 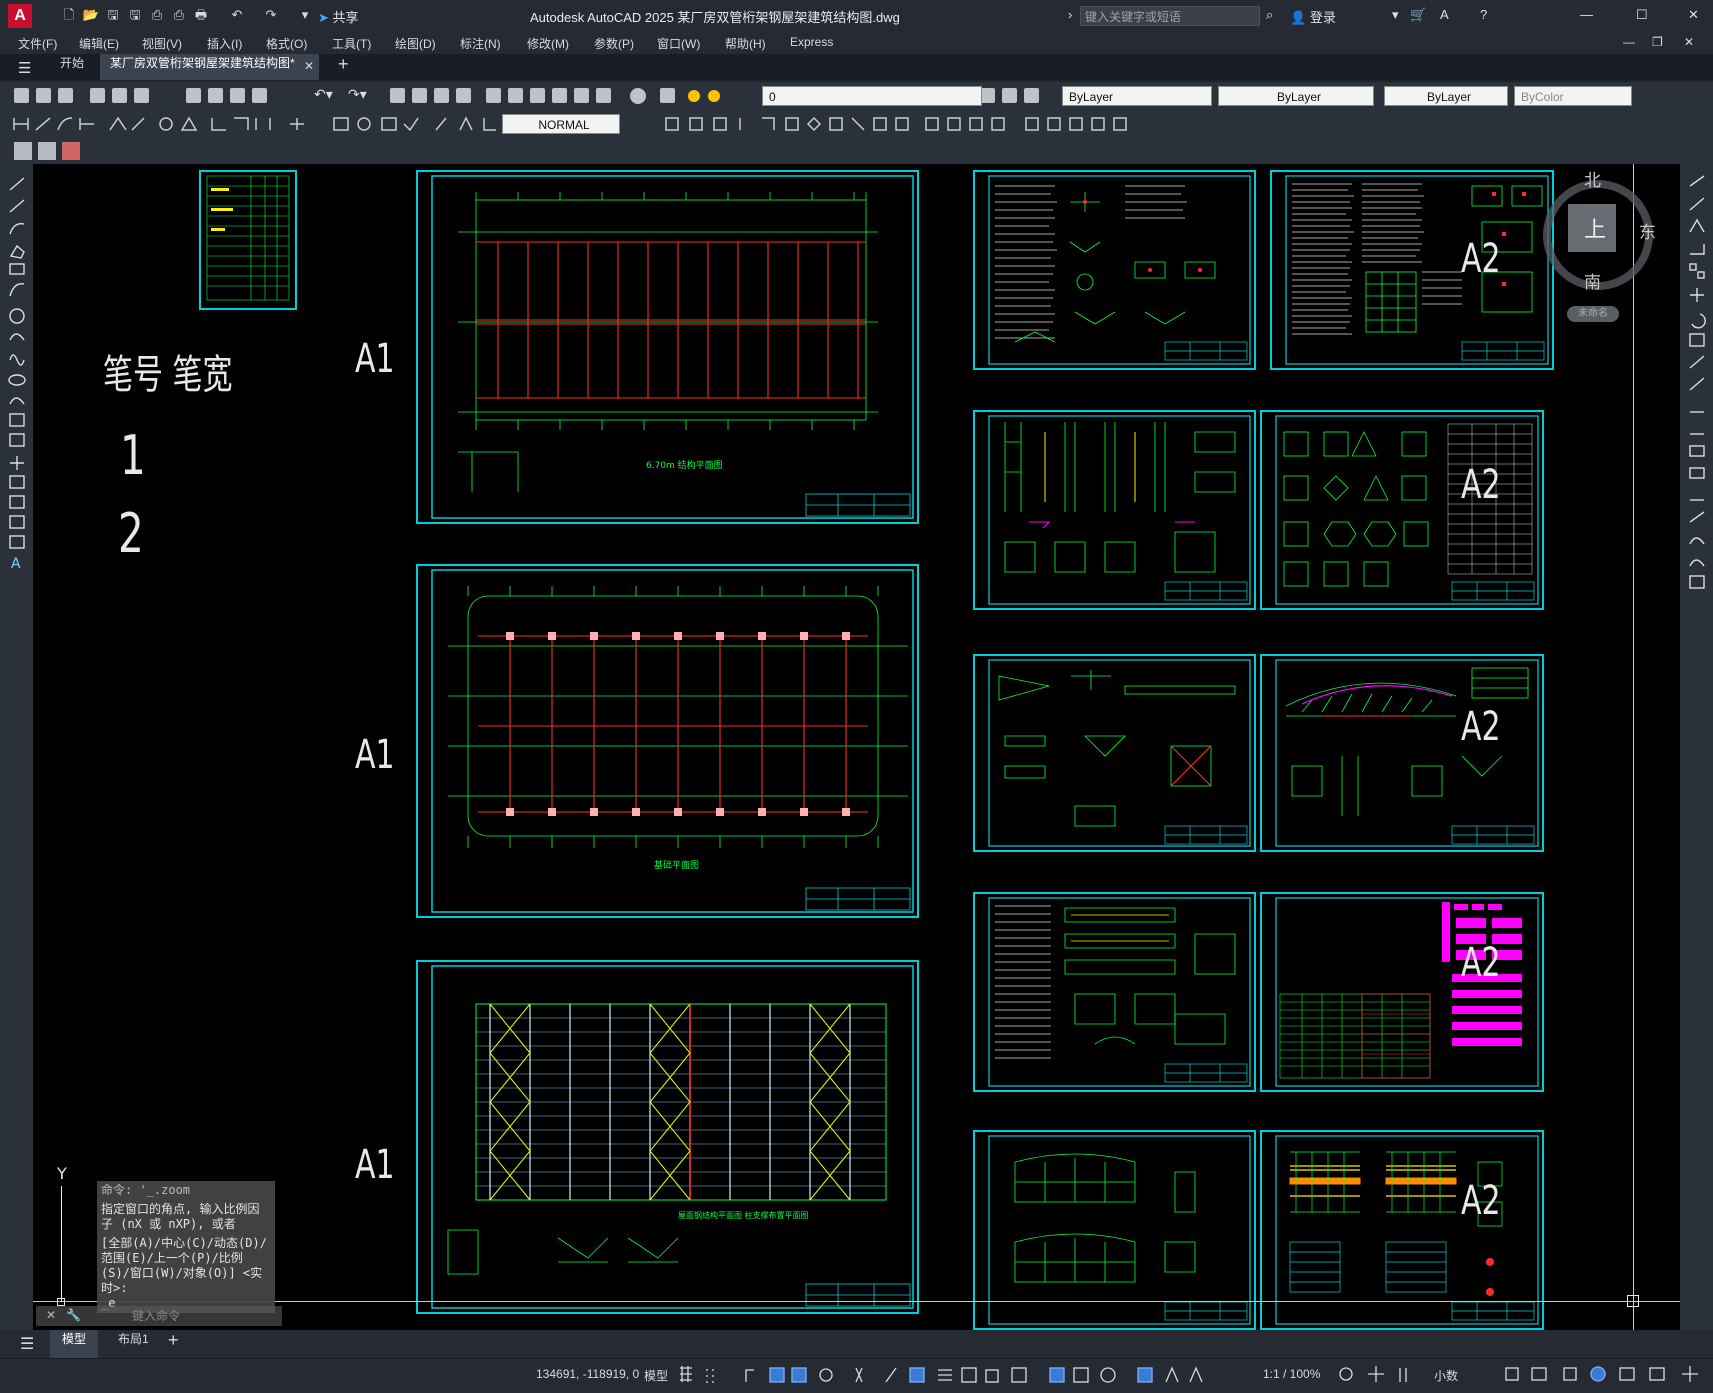 What do you see at coordinates (1114, 510) in the screenshot?
I see `sheet-a2-column-details` at bounding box center [1114, 510].